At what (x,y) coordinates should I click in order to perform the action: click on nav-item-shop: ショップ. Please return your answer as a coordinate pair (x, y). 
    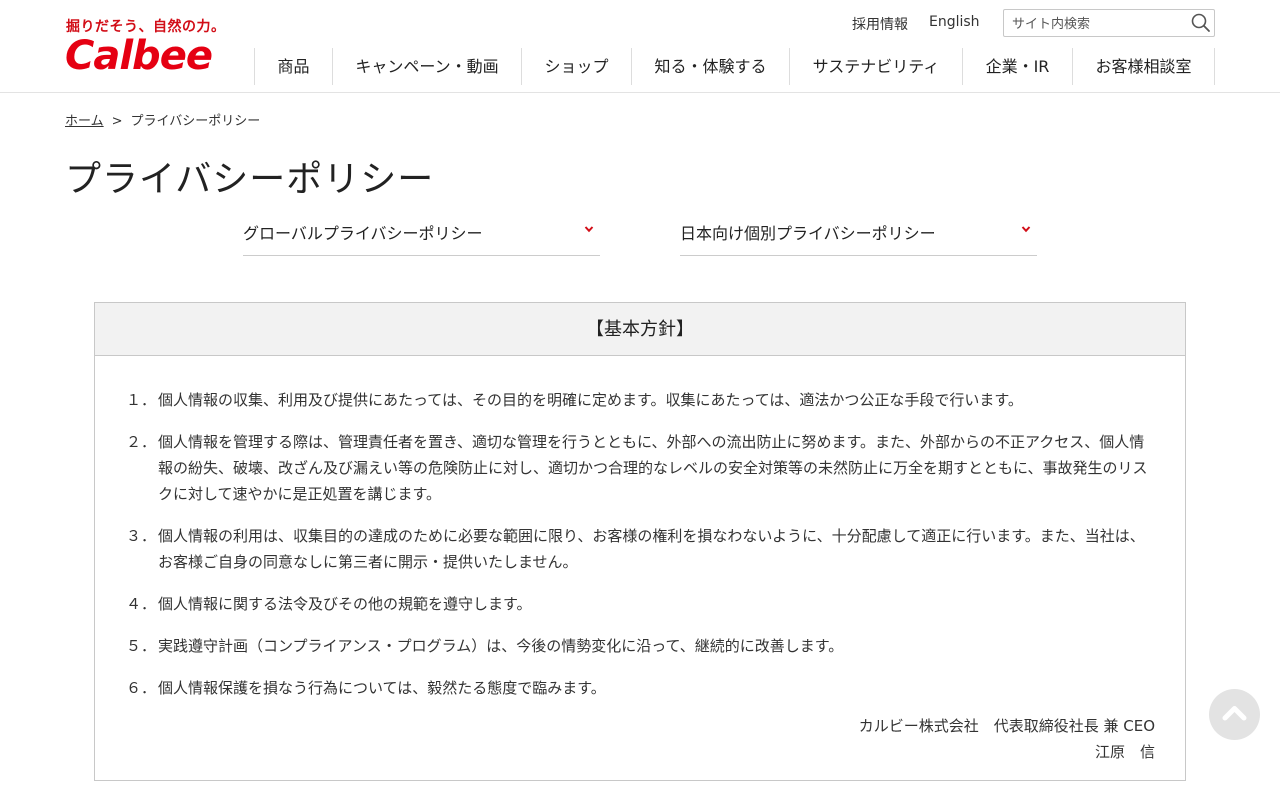
    Looking at the image, I should click on (577, 66).